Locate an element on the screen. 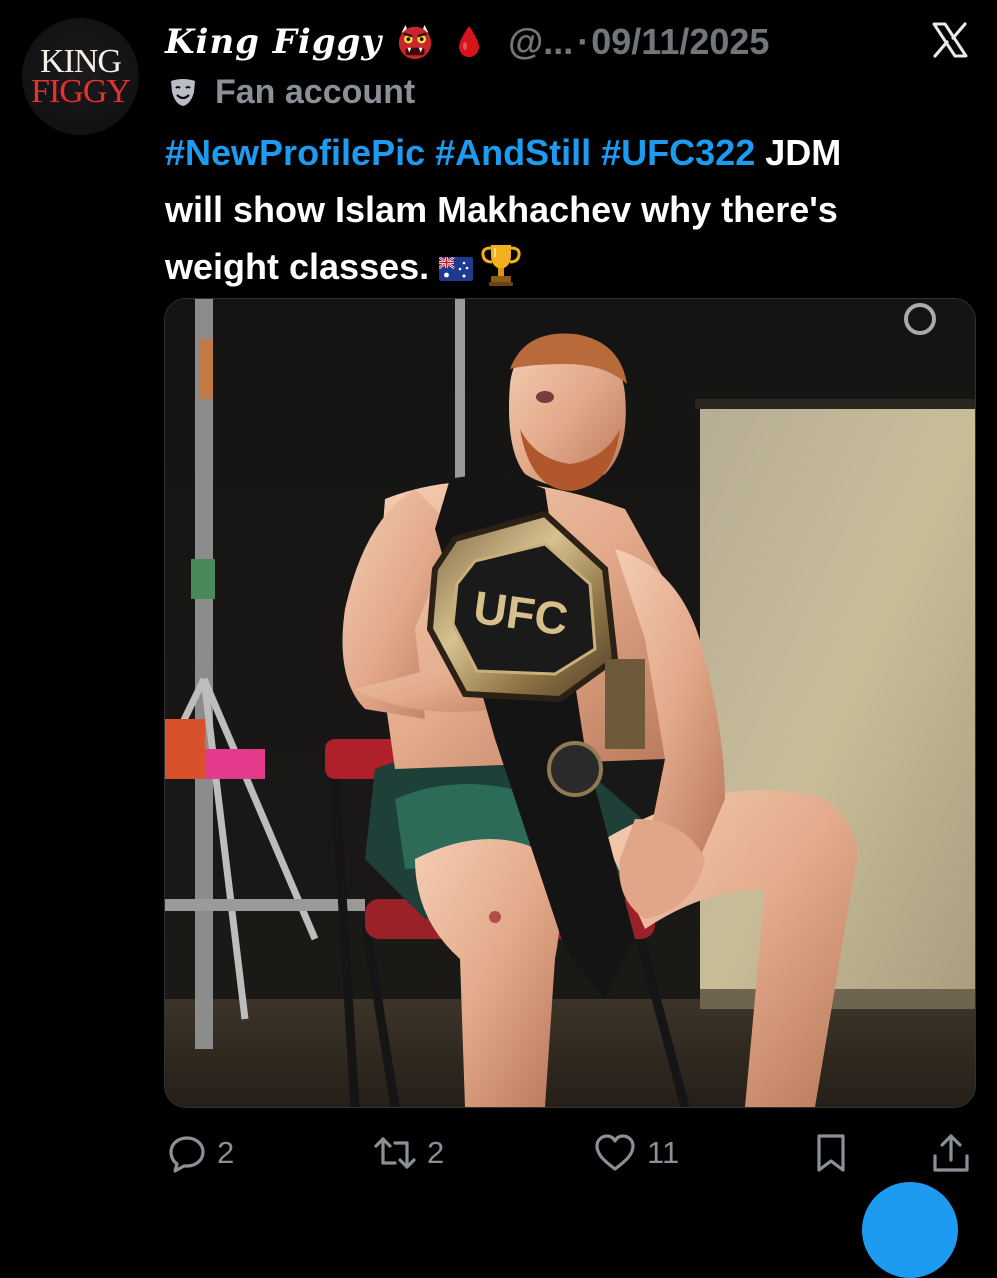 This screenshot has height=1278, width=997. post-date: 09/11/2025 is located at coordinates (680, 42).